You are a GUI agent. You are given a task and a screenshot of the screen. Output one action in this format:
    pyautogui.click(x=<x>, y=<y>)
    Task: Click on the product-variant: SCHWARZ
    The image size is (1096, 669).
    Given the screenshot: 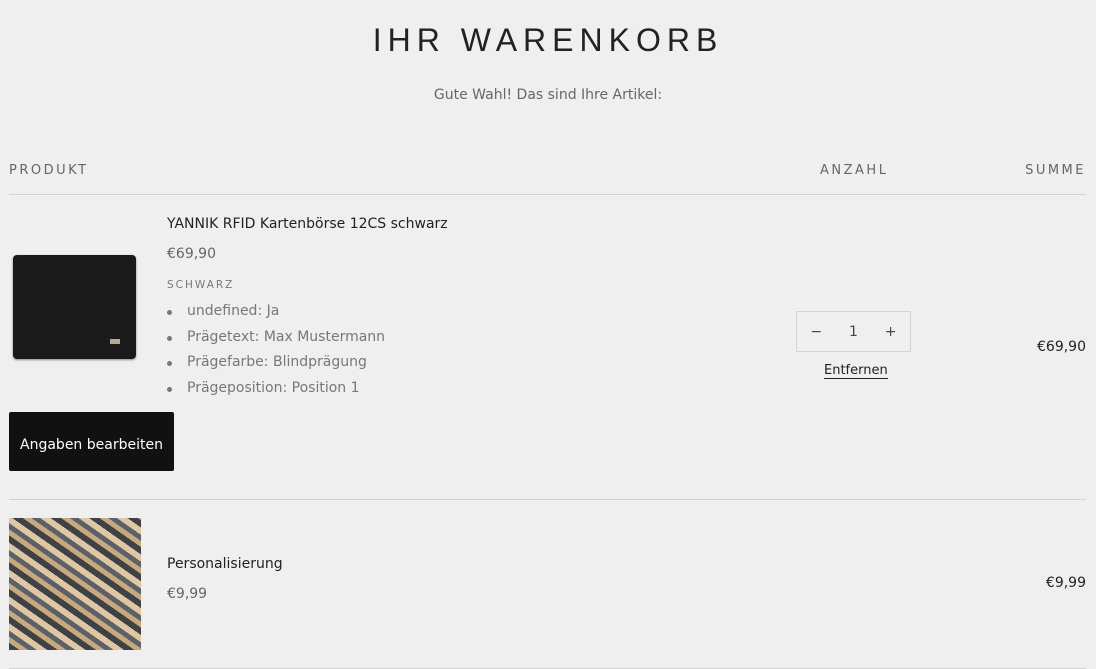 What is the action you would take?
    pyautogui.click(x=201, y=285)
    